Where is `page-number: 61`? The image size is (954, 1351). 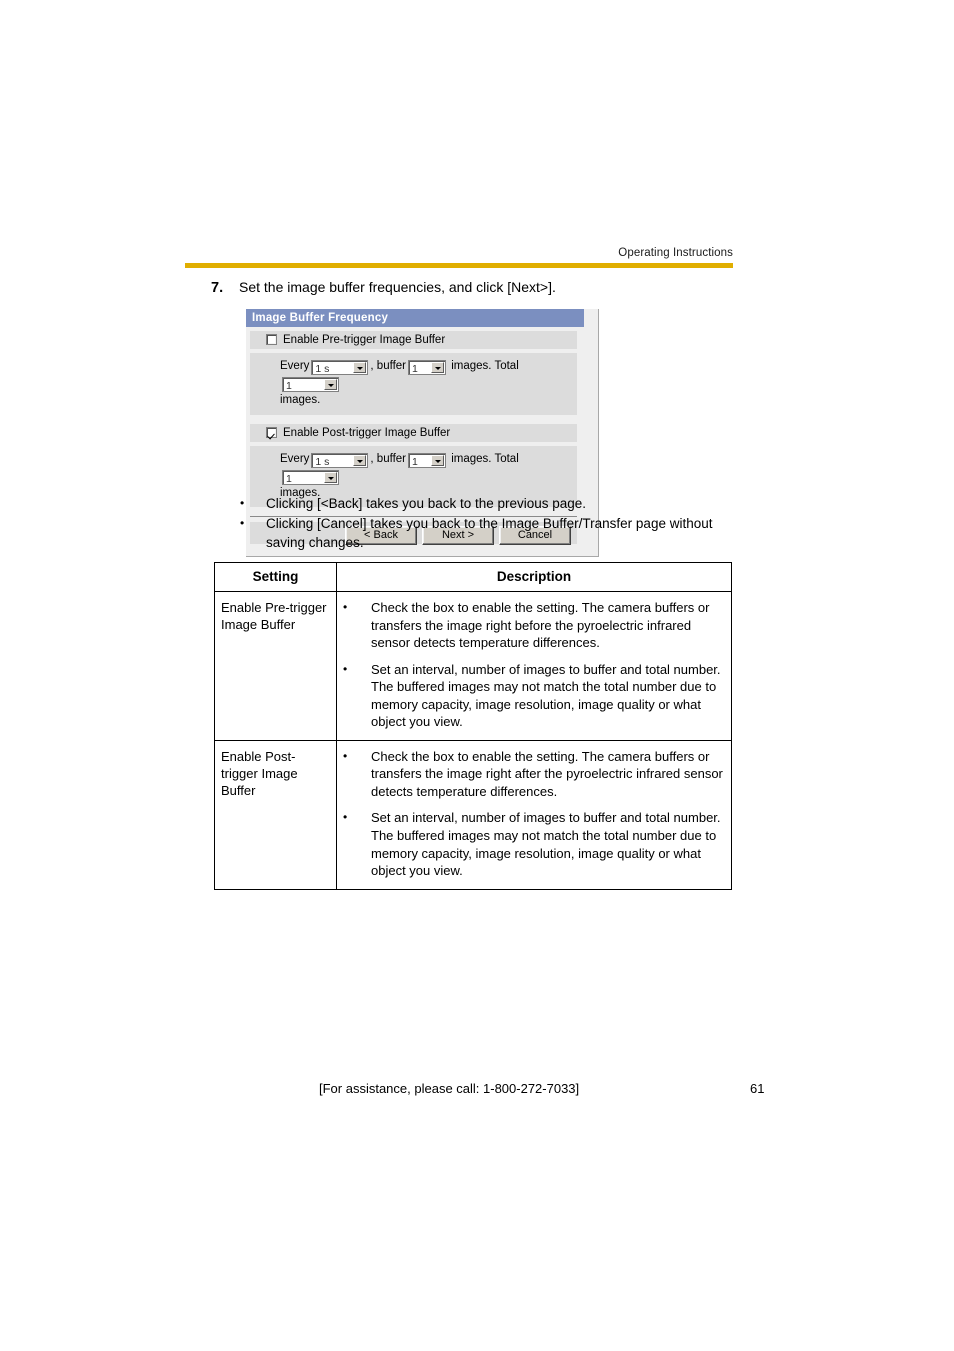
page-number: 61 is located at coordinates (757, 1088).